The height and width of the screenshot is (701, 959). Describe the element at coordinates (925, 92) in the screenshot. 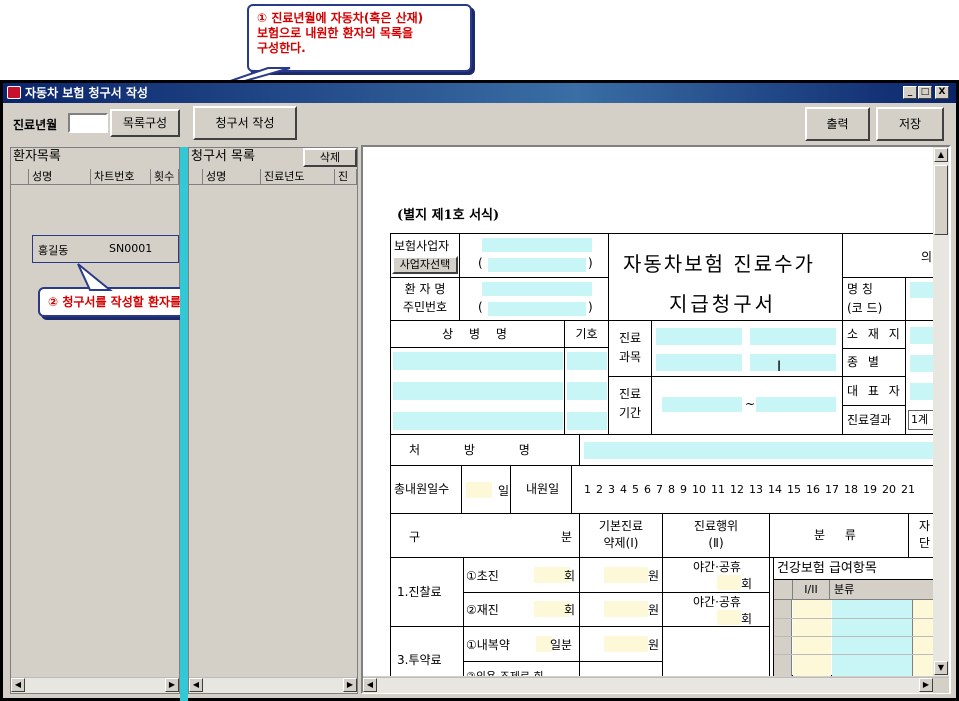

I see `maximize-button: □` at that location.